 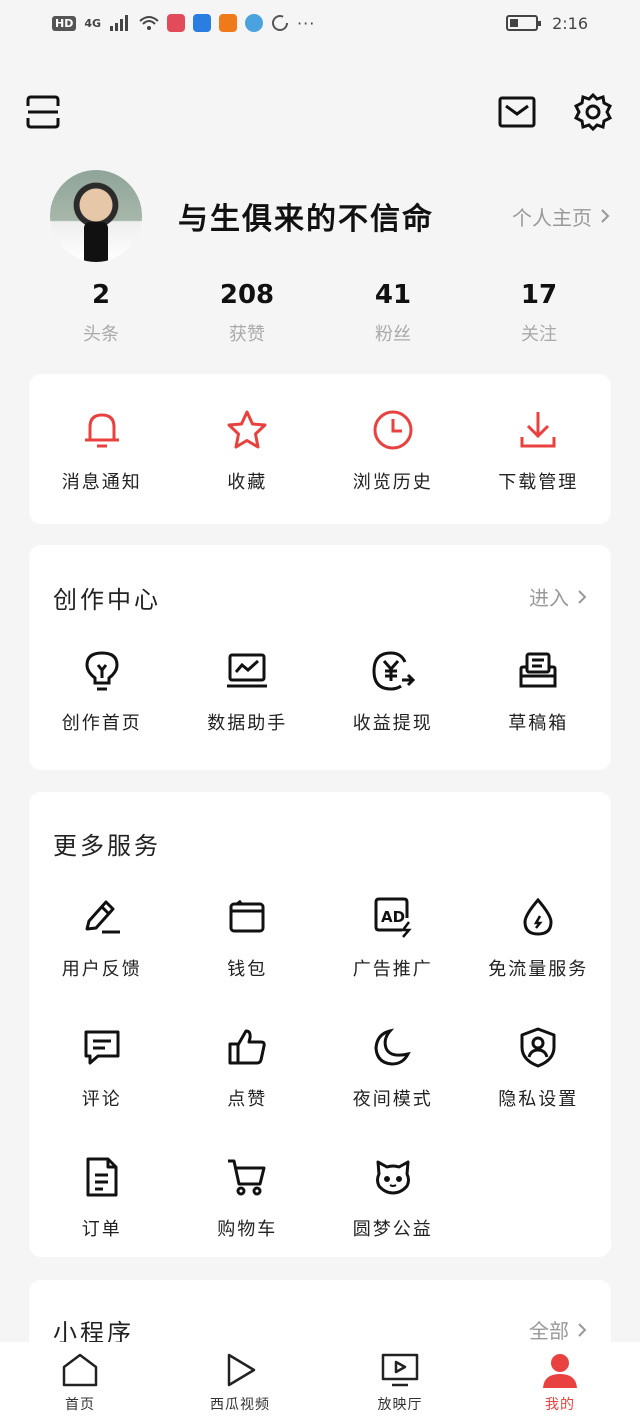 I want to click on night-mode: 夜间模式, so click(x=393, y=1068).